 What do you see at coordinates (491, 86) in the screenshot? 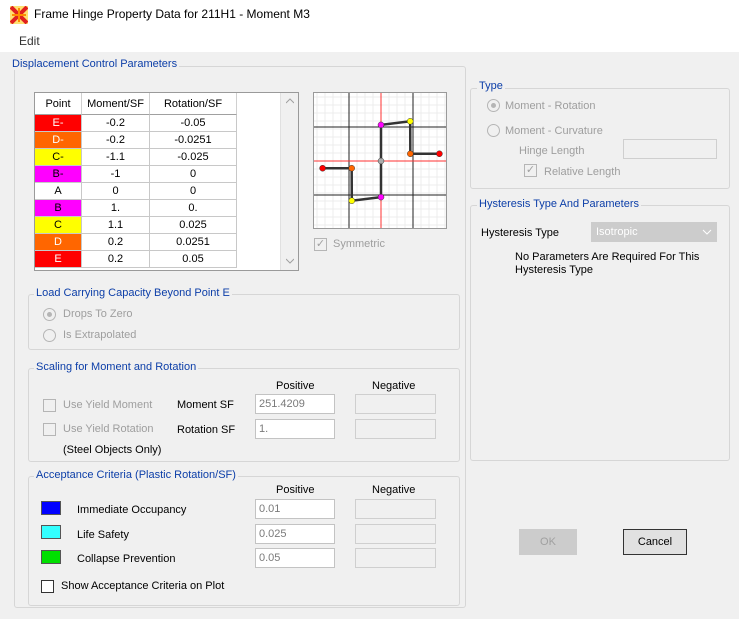
I see `type-section-label: Type` at bounding box center [491, 86].